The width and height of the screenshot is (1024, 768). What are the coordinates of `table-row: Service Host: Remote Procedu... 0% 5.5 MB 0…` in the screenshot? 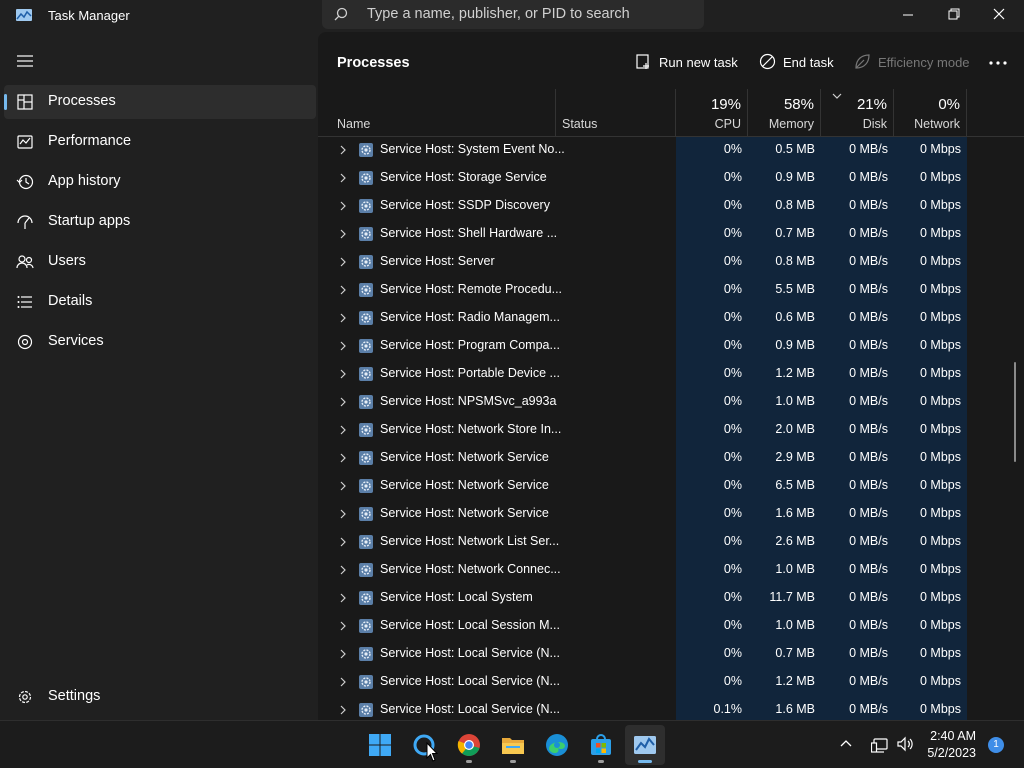 It's located at (671, 290).